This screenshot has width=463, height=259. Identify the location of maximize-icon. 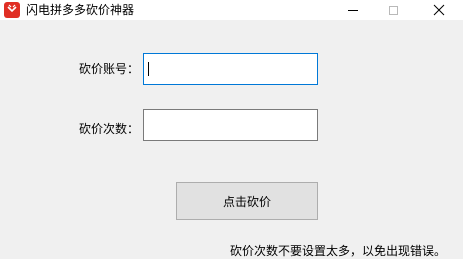
(393, 10).